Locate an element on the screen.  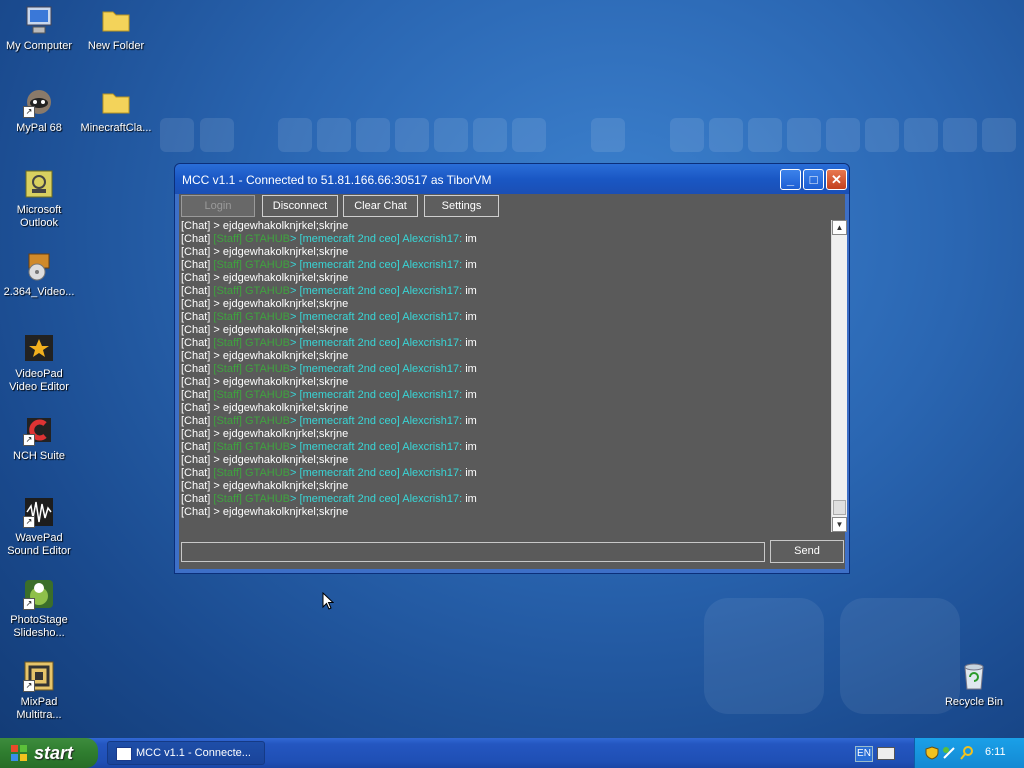
clear-chat-button: Clear Chat is located at coordinates (380, 206).